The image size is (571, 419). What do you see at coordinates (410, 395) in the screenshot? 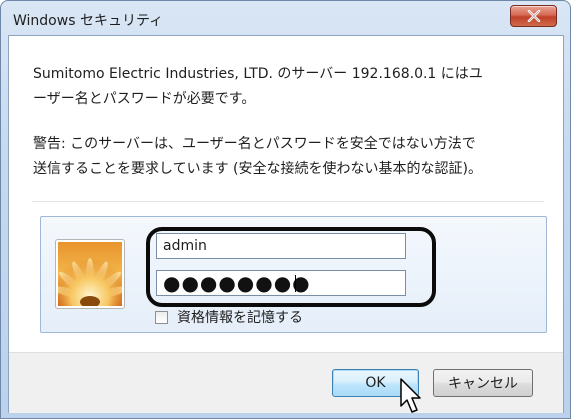
I see `mouse-pointer-icon` at bounding box center [410, 395].